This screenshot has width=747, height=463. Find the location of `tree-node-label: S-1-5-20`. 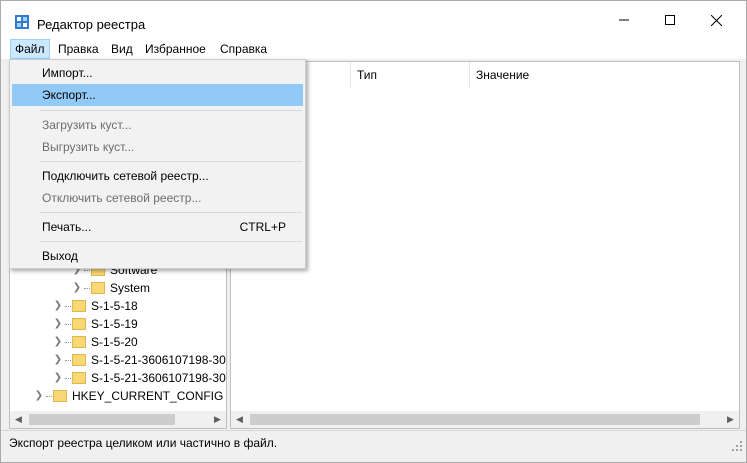

tree-node-label: S-1-5-20 is located at coordinates (114, 342).